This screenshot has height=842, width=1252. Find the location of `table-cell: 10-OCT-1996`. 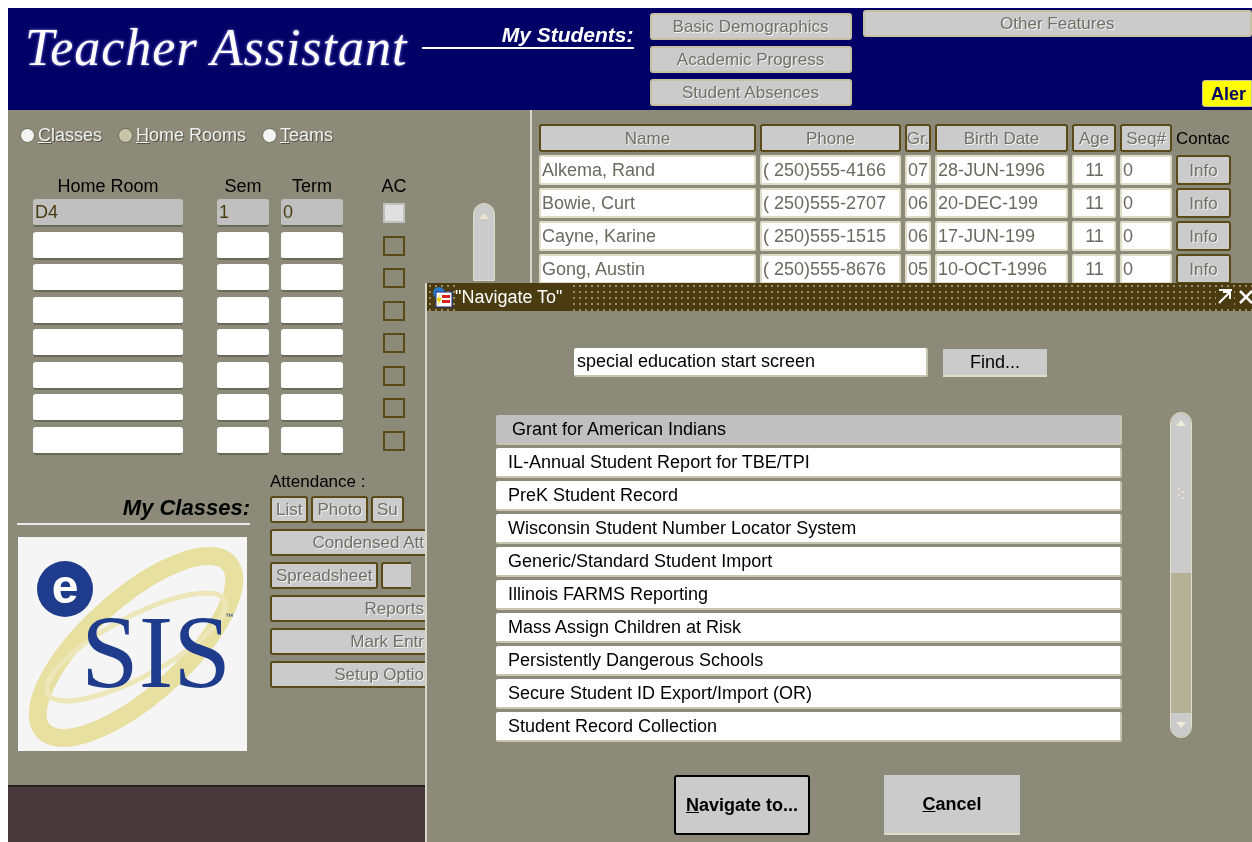

table-cell: 10-OCT-1996 is located at coordinates (1001, 269).